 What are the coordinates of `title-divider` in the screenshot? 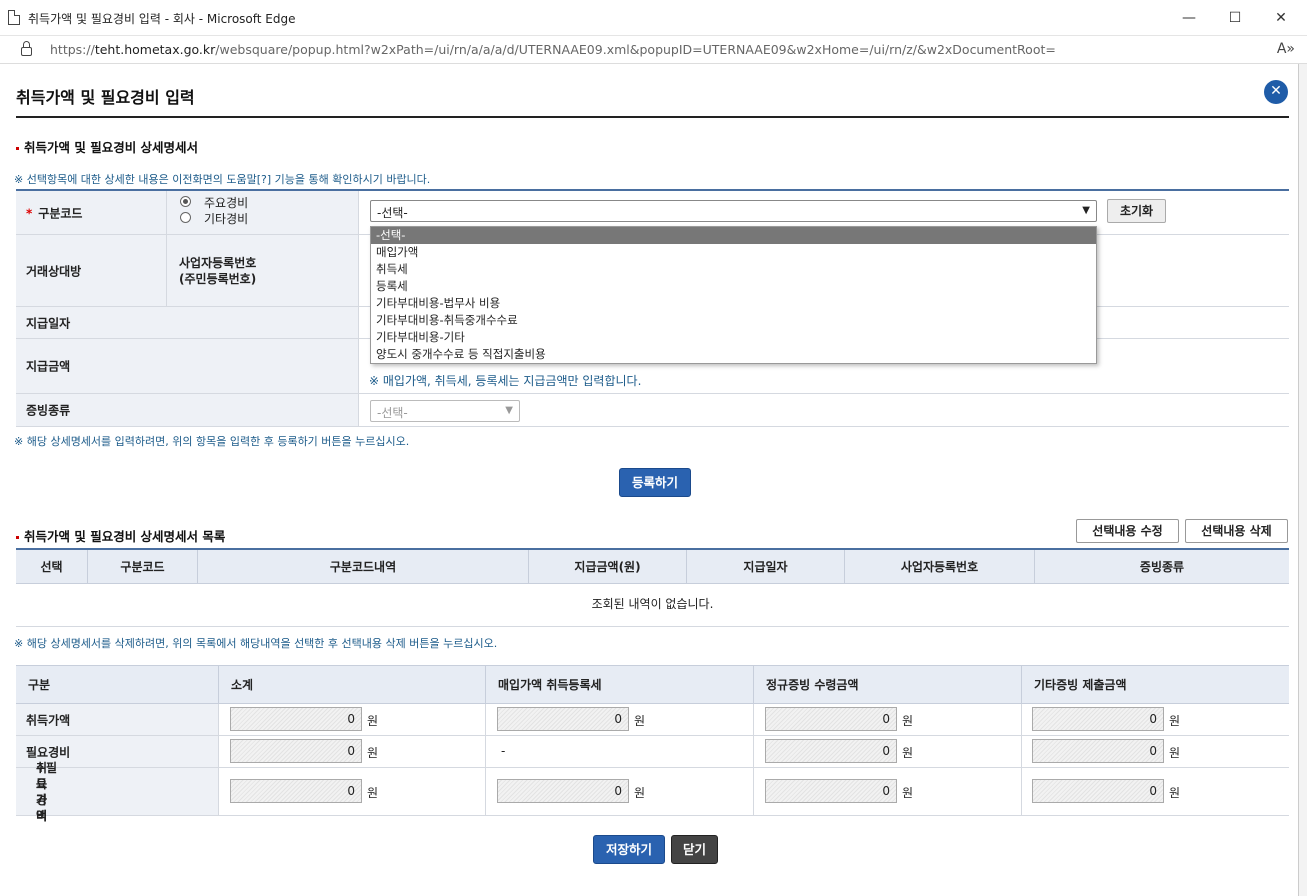 It's located at (652, 117).